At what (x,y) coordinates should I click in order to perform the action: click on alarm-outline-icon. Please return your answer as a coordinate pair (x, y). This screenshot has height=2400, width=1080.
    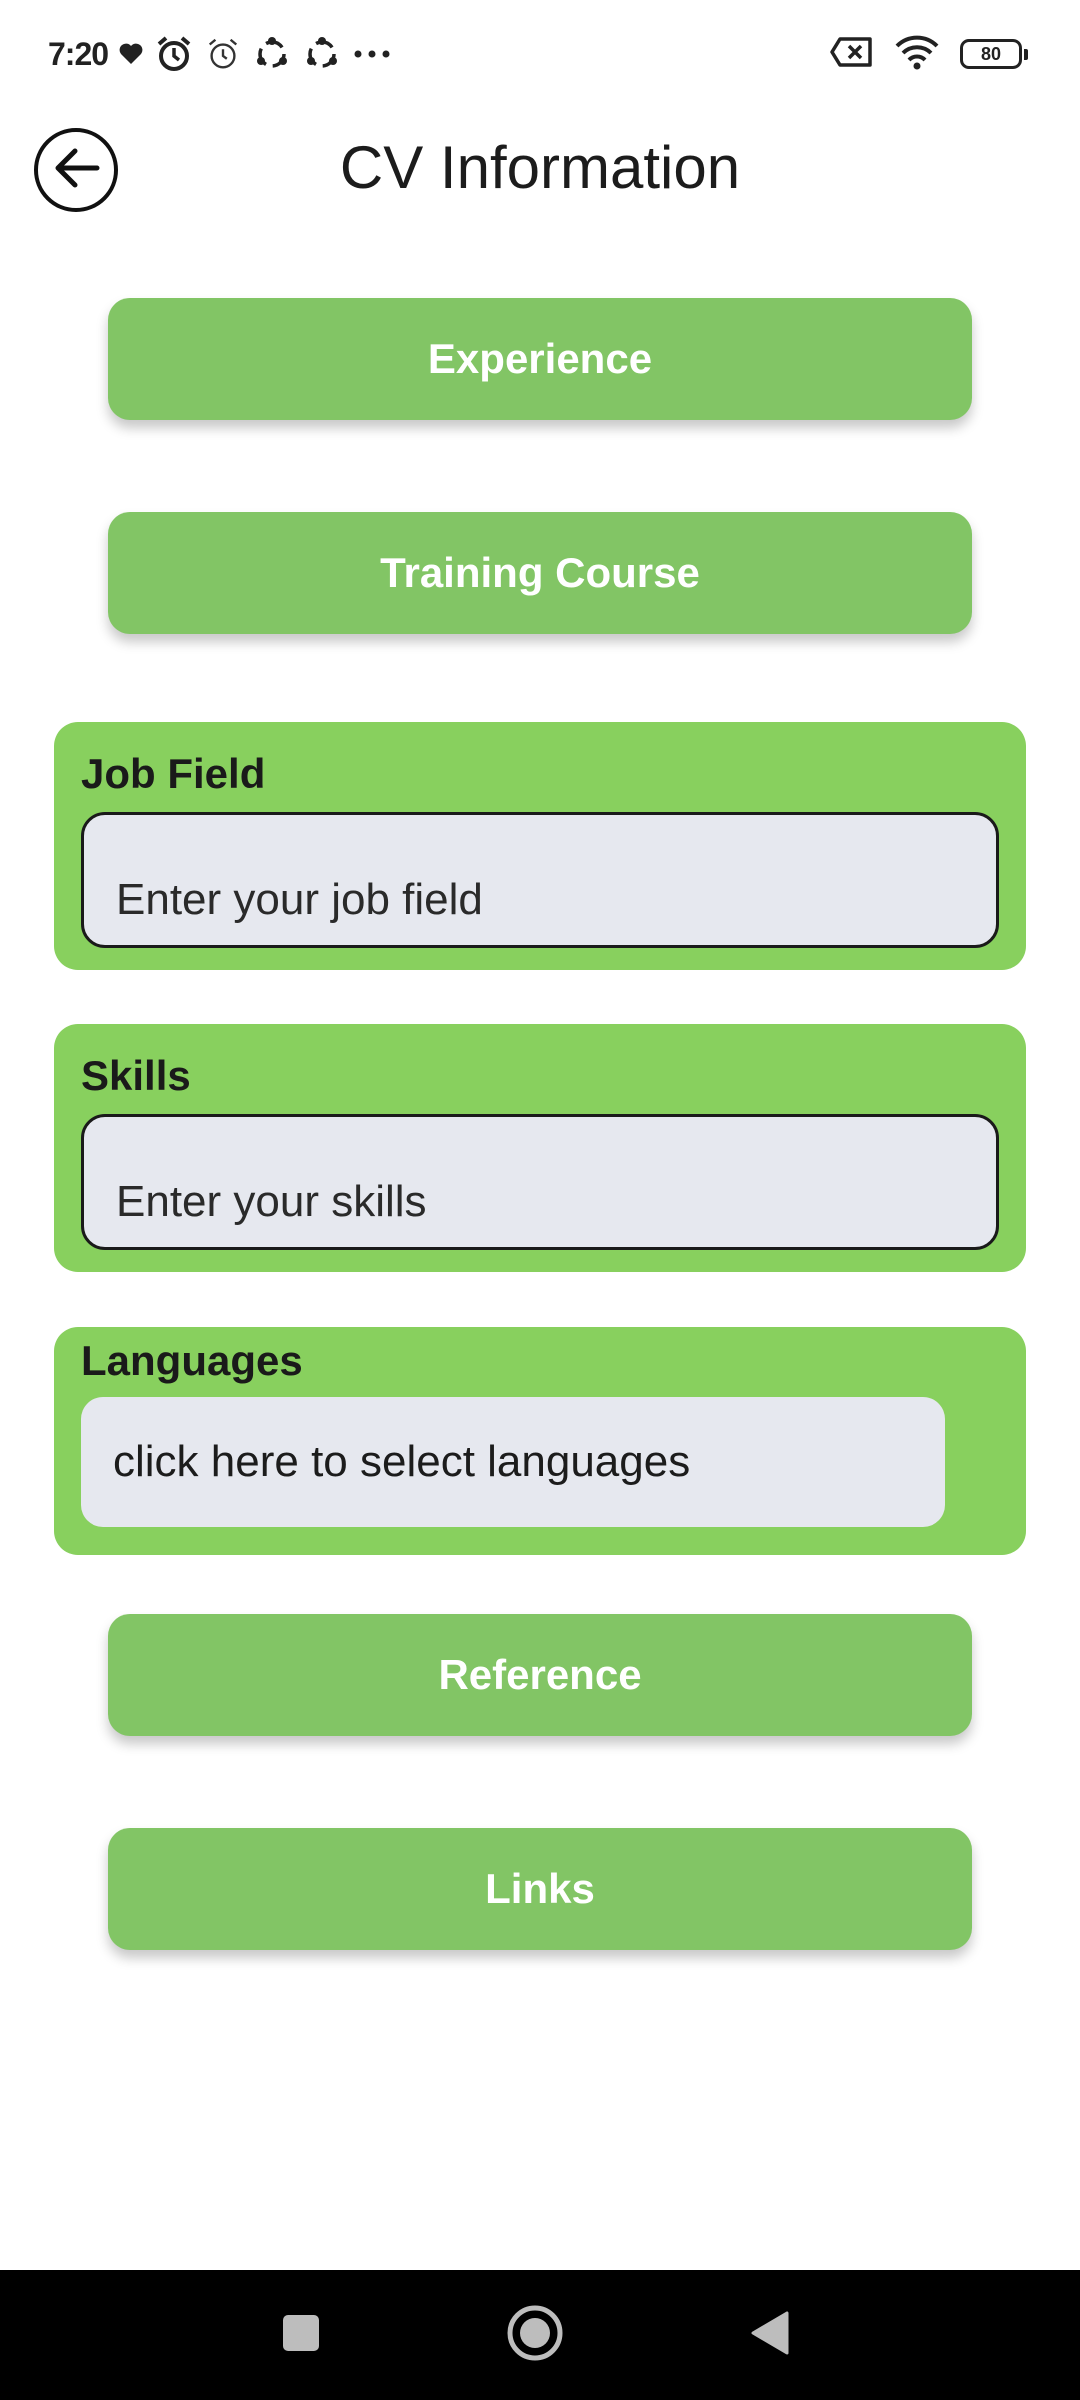
    Looking at the image, I should click on (223, 54).